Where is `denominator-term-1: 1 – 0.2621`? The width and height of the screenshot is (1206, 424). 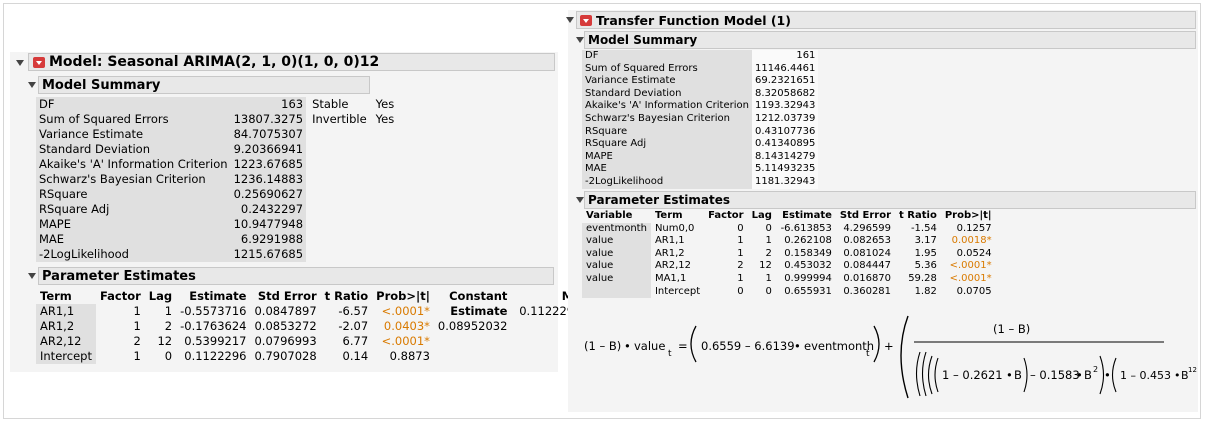 denominator-term-1: 1 – 0.2621 is located at coordinates (972, 375).